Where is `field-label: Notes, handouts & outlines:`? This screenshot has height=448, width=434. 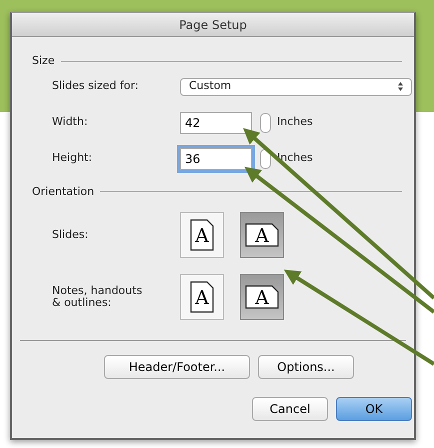 field-label: Notes, handouts & outlines: is located at coordinates (97, 297).